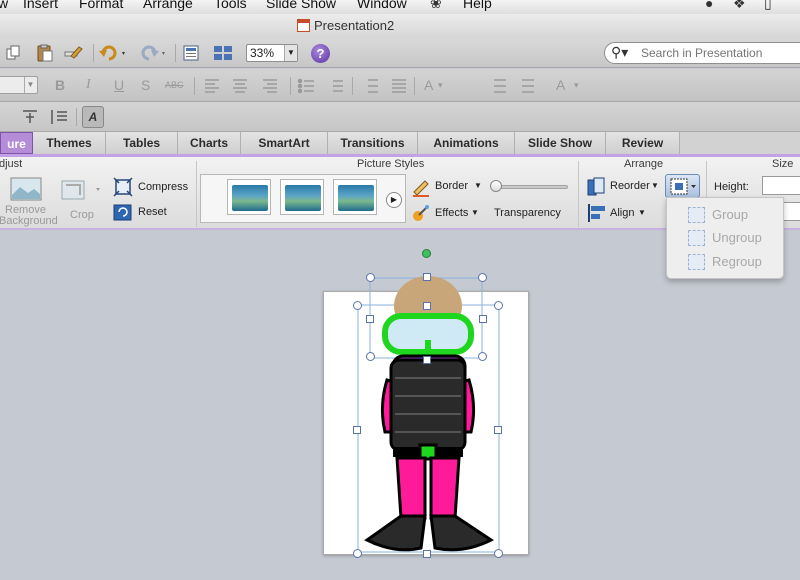  What do you see at coordinates (59, 117) in the screenshot?
I see `align-middle-icon` at bounding box center [59, 117].